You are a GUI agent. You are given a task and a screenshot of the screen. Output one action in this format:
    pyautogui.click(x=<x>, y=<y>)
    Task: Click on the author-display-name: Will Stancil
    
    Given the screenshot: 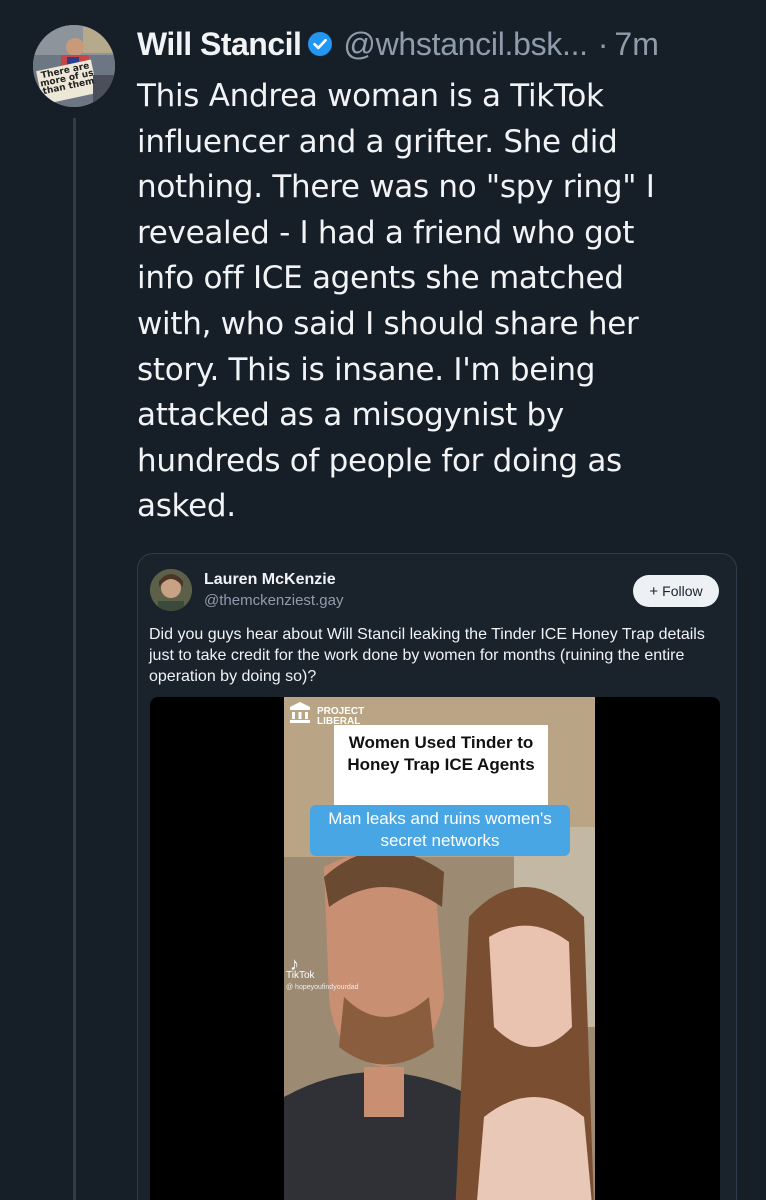 What is the action you would take?
    pyautogui.click(x=219, y=44)
    